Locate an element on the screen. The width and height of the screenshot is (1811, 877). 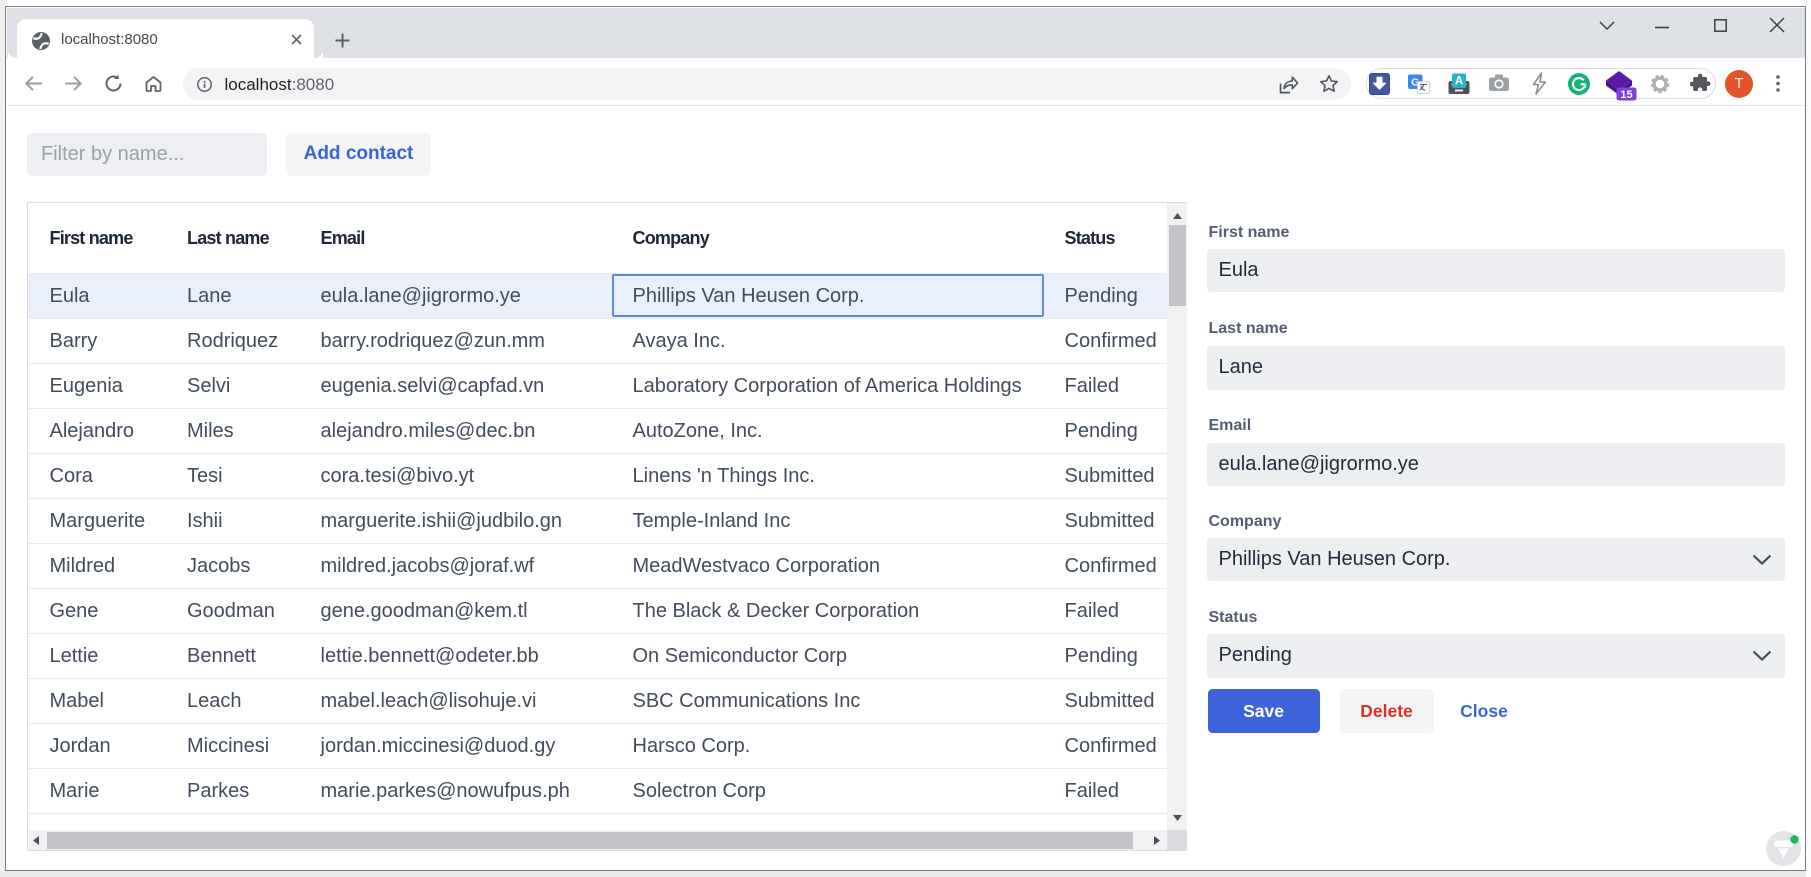
svg-text: A is located at coordinates (1459, 81).